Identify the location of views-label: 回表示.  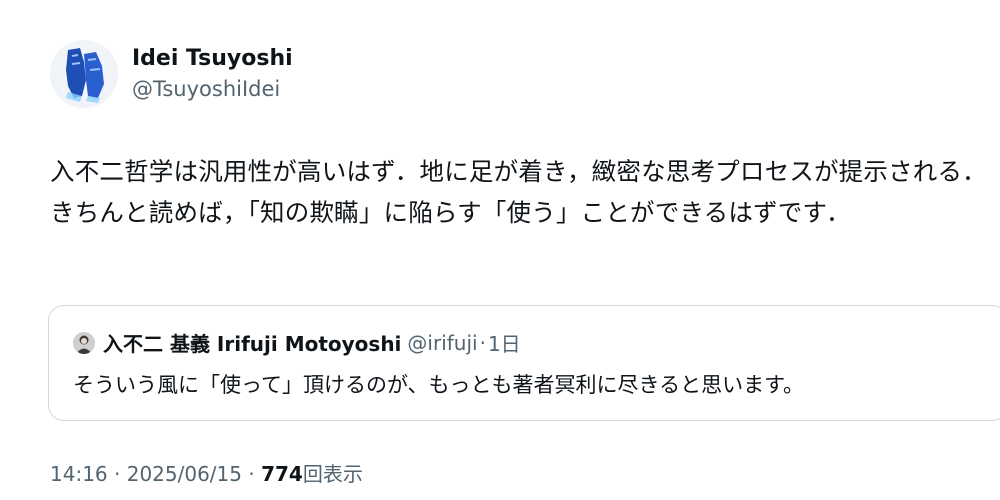
(332, 474).